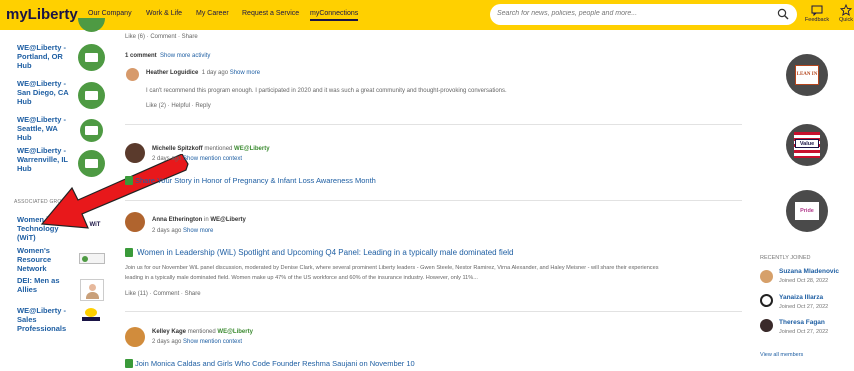 This screenshot has width=854, height=371. What do you see at coordinates (44, 128) in the screenshot?
I see `sidebar-hub-seattle: WE@Liberty - Seattle, WA Hub` at bounding box center [44, 128].